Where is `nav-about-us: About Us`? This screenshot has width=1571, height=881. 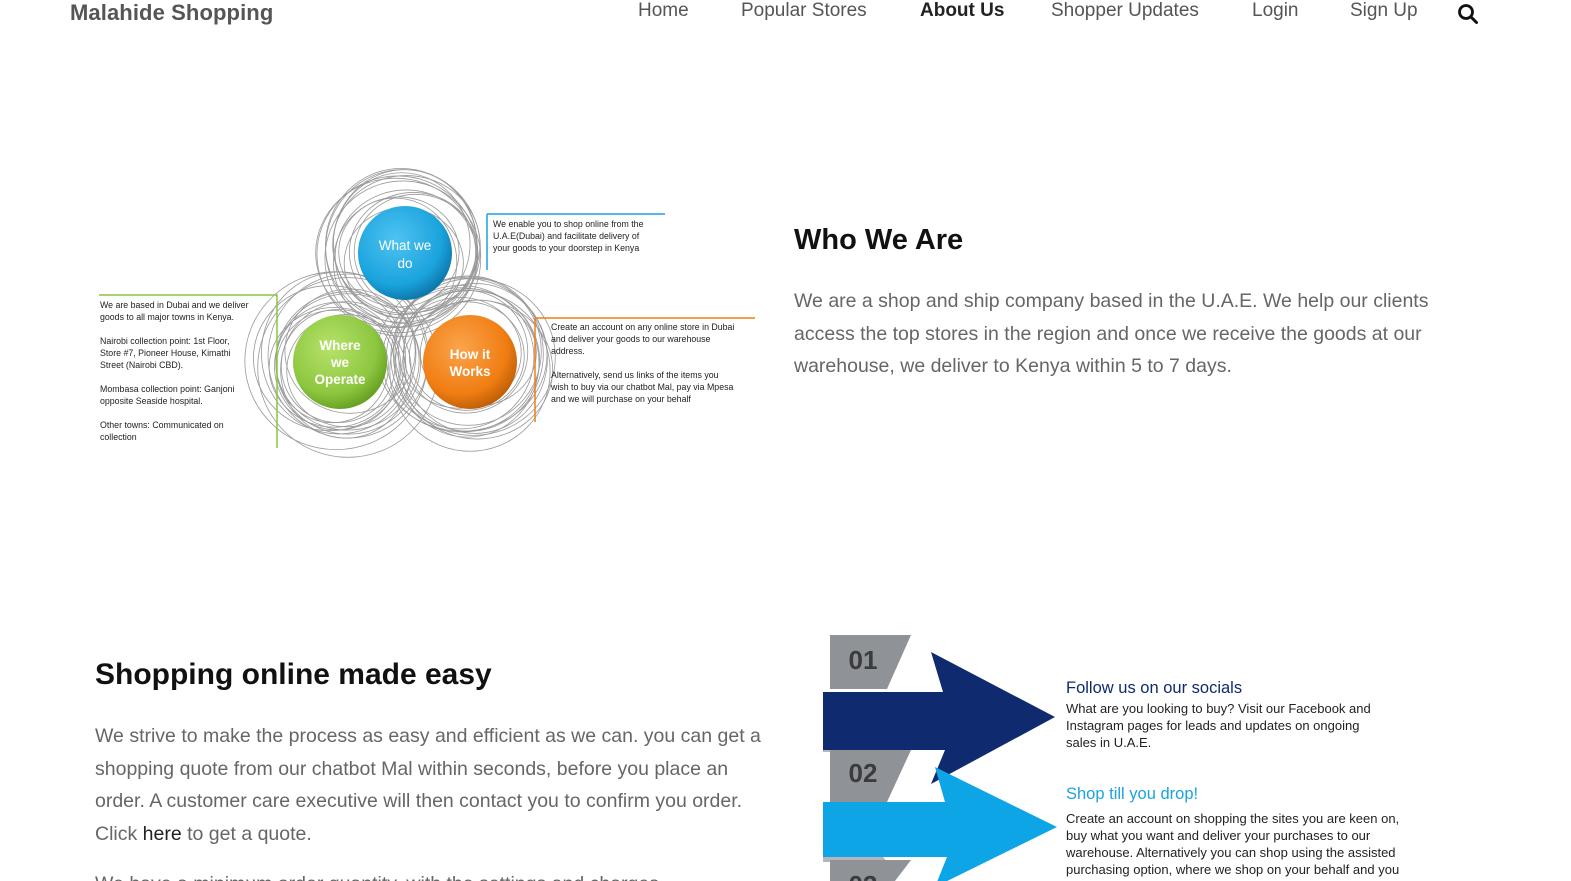 nav-about-us: About Us is located at coordinates (962, 11).